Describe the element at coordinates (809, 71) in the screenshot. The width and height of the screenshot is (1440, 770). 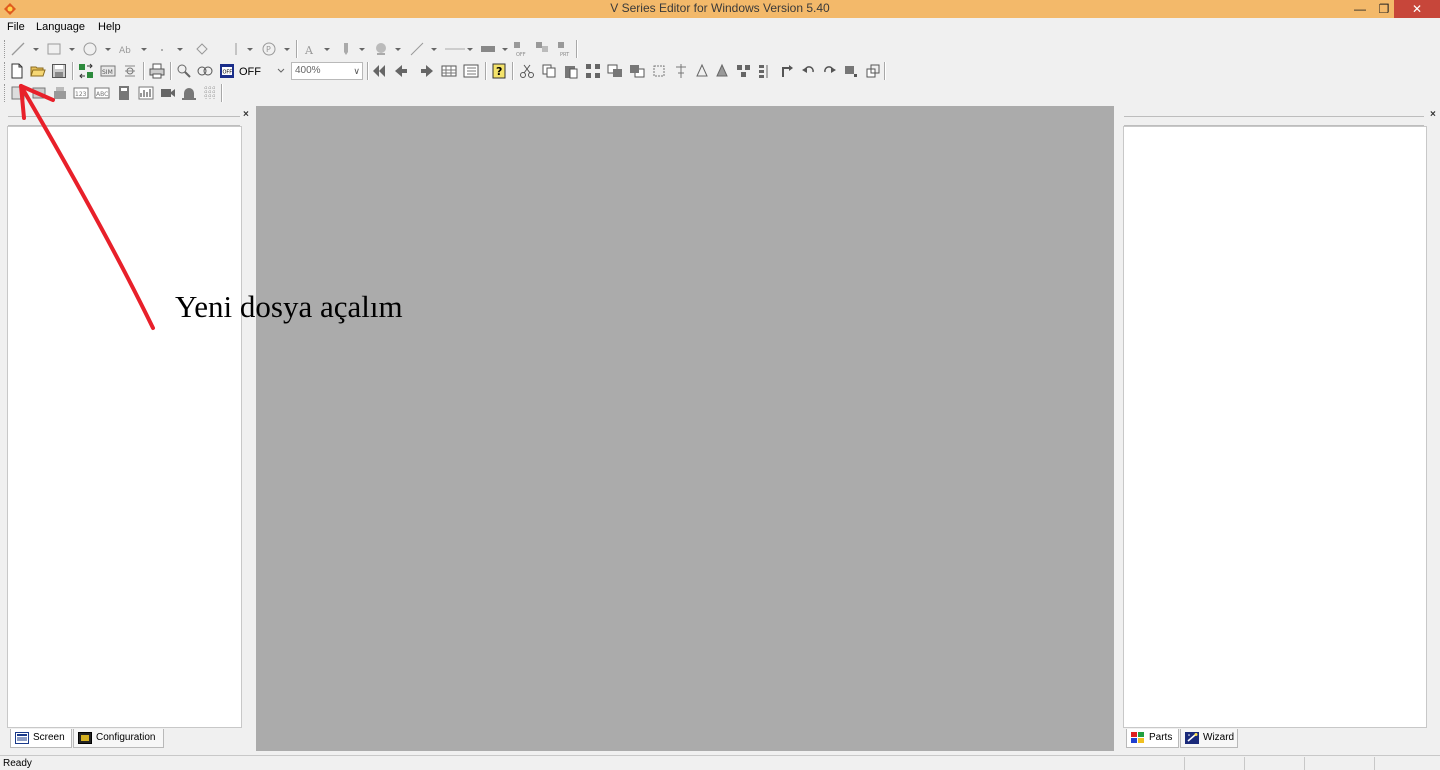
I see `undo-icon` at that location.